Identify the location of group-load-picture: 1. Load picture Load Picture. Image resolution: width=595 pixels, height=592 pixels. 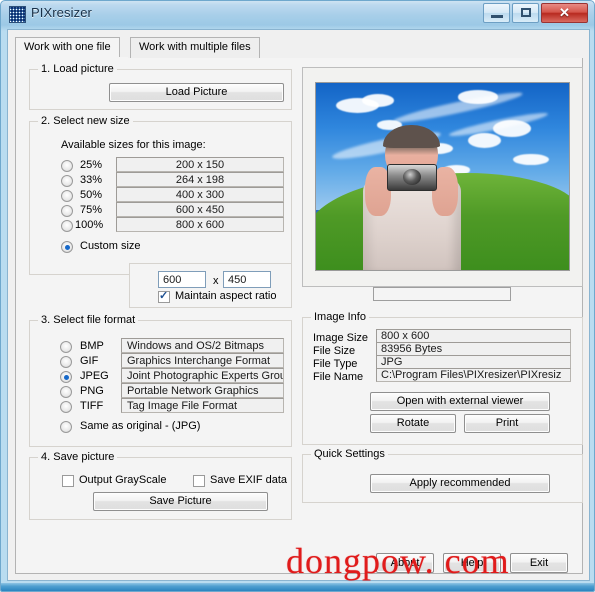
(160, 86).